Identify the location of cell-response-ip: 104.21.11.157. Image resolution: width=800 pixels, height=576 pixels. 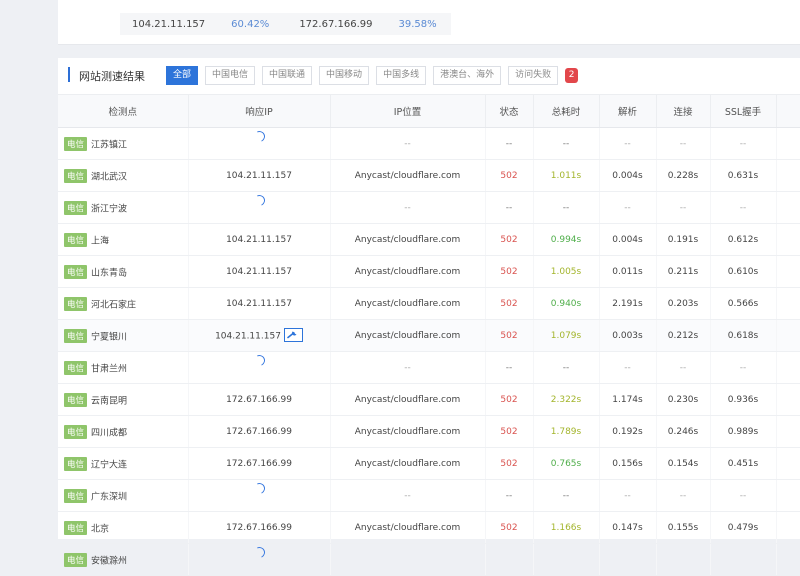
(259, 271).